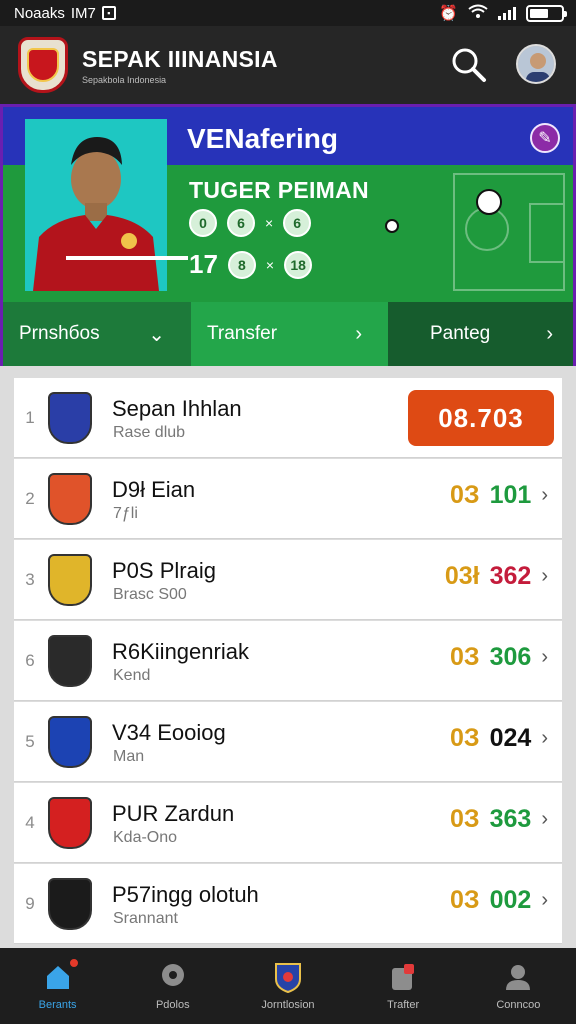 The height and width of the screenshot is (1024, 576). Describe the element at coordinates (177, 408) in the screenshot. I see `club-name: Sepan Ihhlan` at that location.